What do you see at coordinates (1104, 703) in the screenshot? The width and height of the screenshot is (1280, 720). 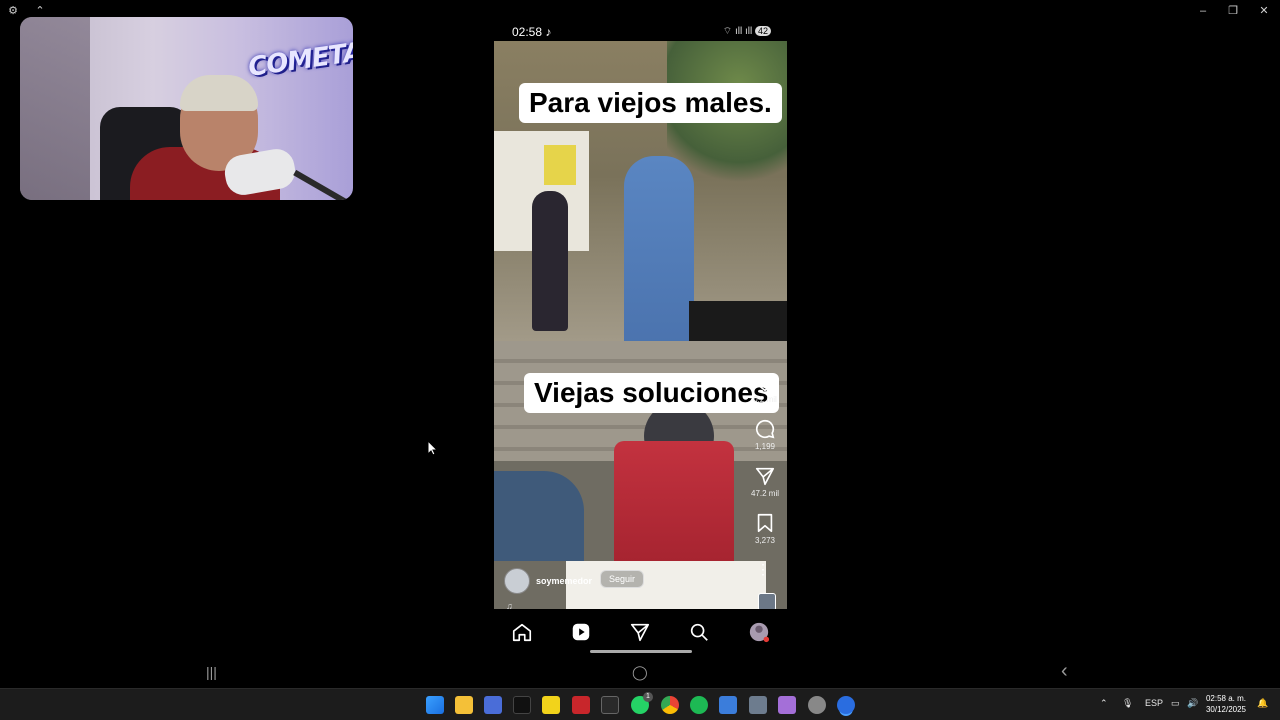 I see `tray-chevron-icon: ⌃` at bounding box center [1104, 703].